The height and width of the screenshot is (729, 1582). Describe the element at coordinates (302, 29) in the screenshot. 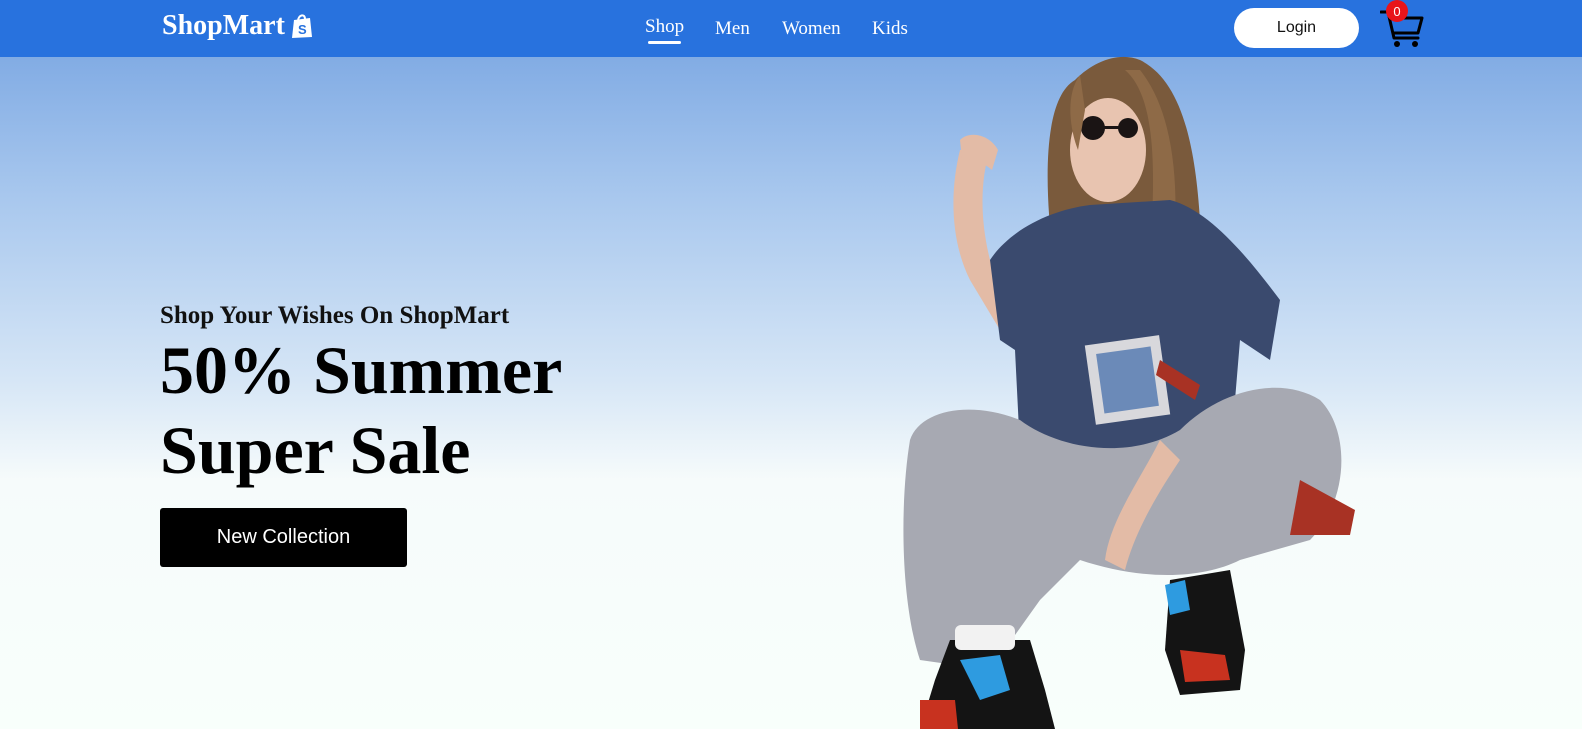

I see `svg-text: S` at that location.